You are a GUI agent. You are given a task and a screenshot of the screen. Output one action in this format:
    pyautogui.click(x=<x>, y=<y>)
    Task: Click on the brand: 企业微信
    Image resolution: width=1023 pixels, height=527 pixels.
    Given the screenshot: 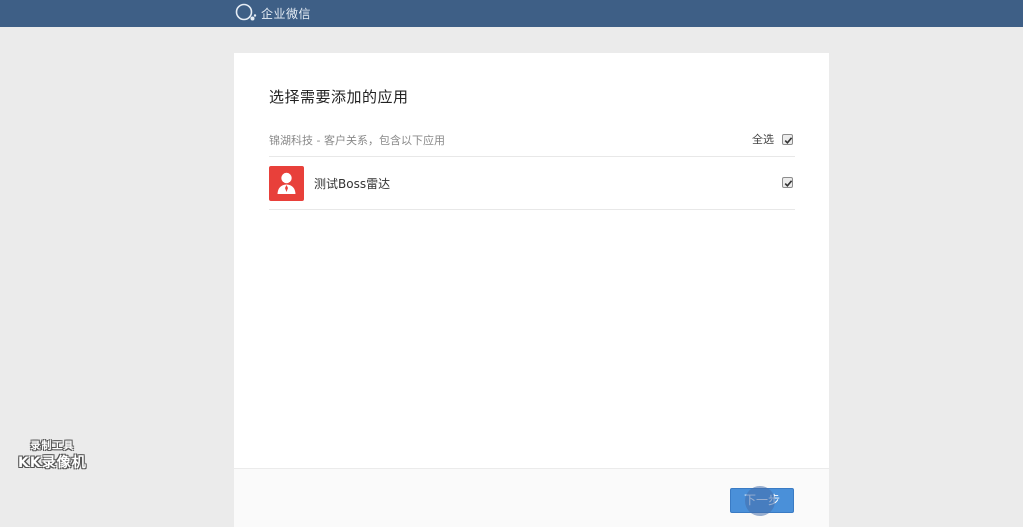 What is the action you would take?
    pyautogui.click(x=272, y=13)
    